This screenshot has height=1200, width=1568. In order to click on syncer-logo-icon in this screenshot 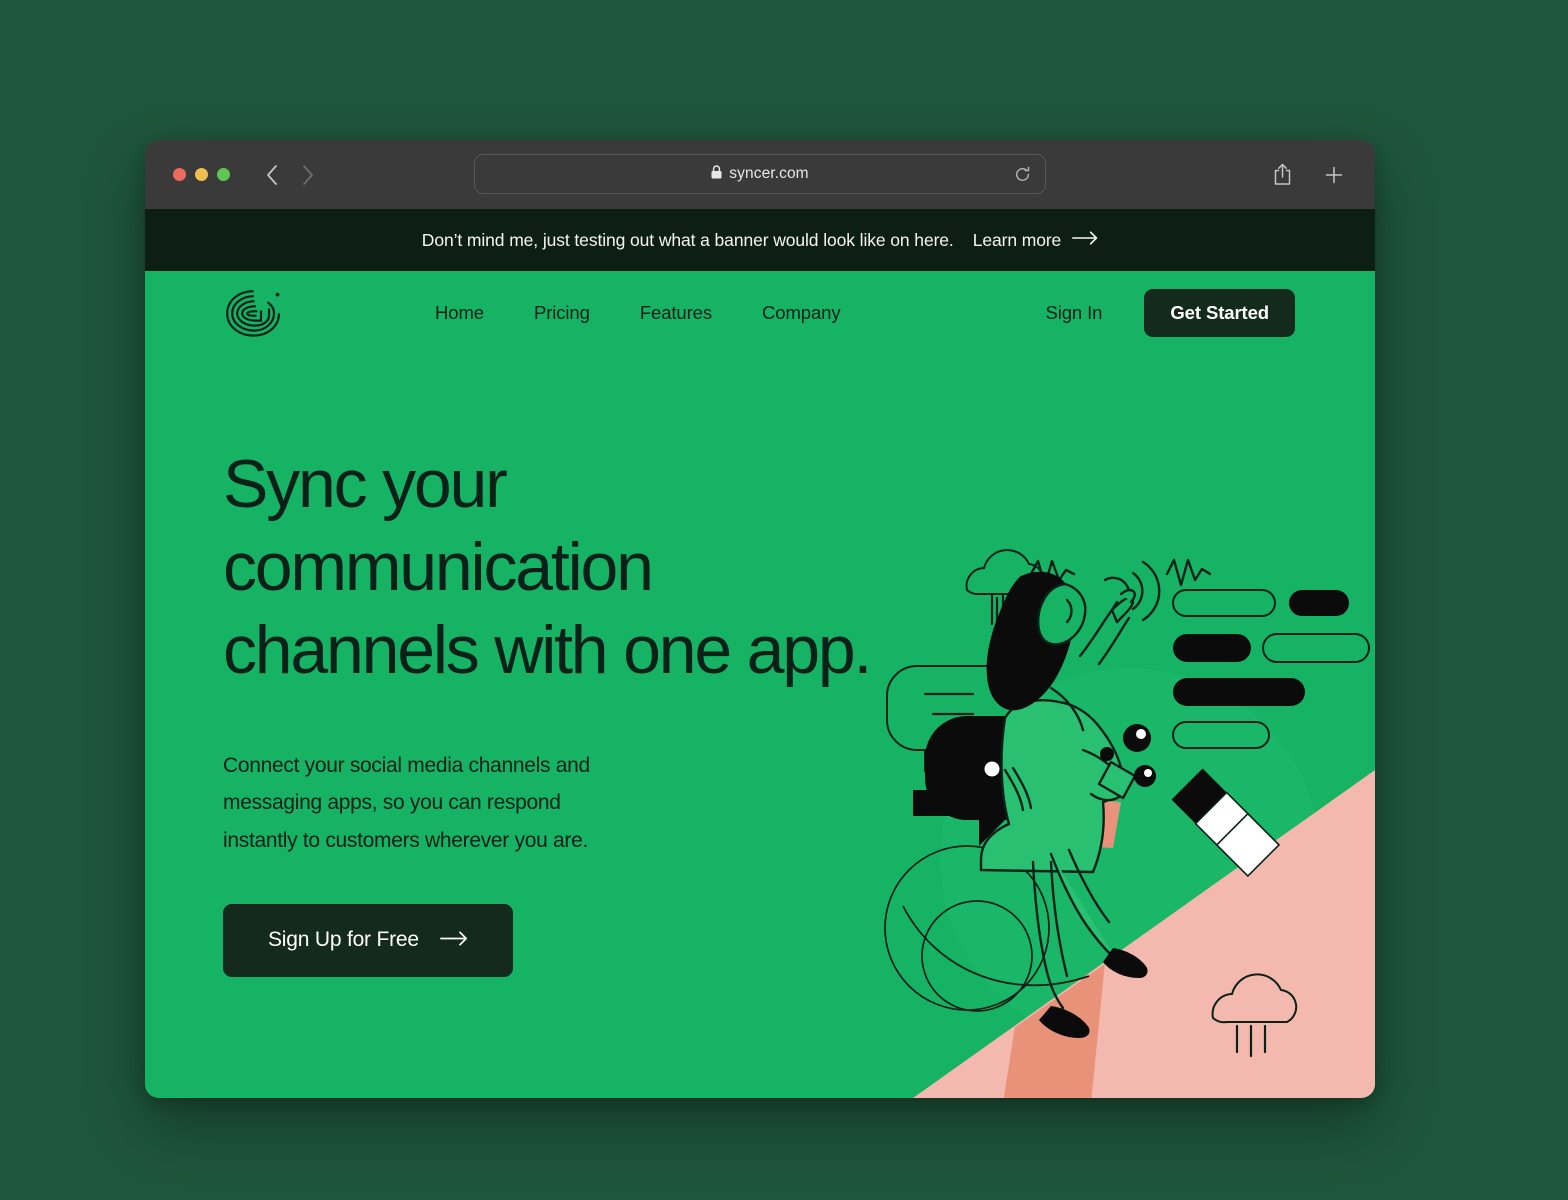, I will do `click(253, 313)`.